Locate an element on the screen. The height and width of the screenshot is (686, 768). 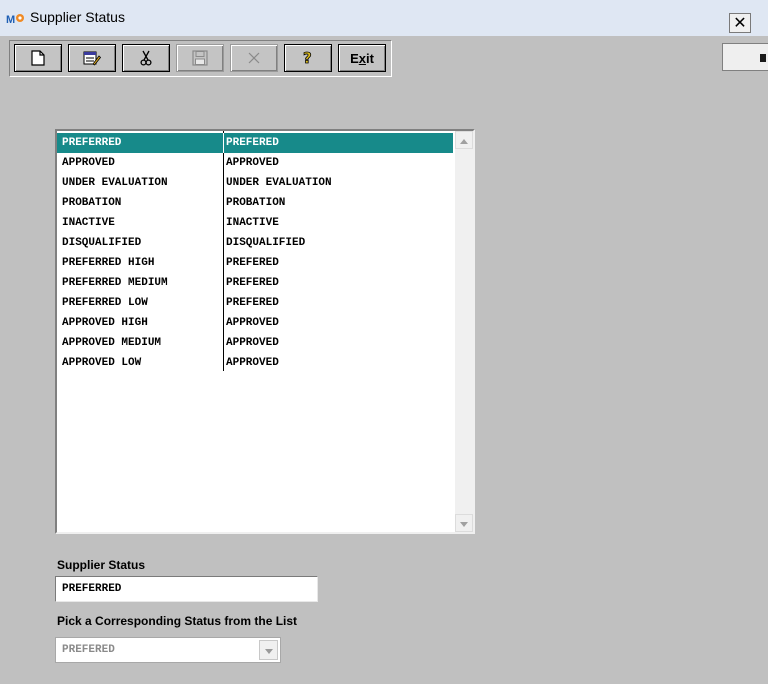
corresponding-status-value: PREFERED is located at coordinates (88, 650).